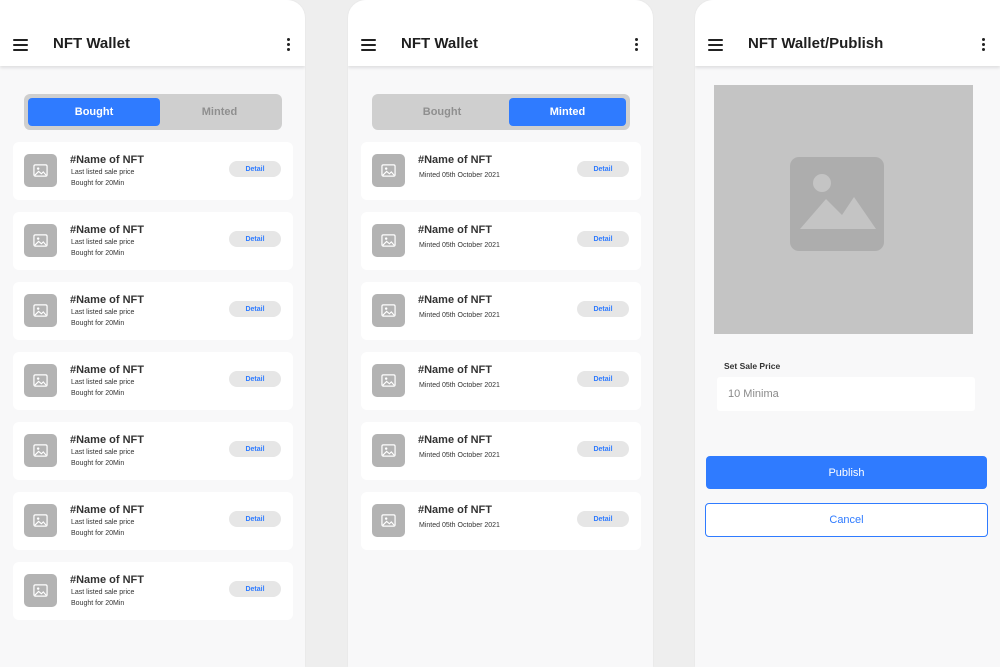 This screenshot has height=667, width=1000. I want to click on app-bar: NFT Wallet/Publish, so click(847, 33).